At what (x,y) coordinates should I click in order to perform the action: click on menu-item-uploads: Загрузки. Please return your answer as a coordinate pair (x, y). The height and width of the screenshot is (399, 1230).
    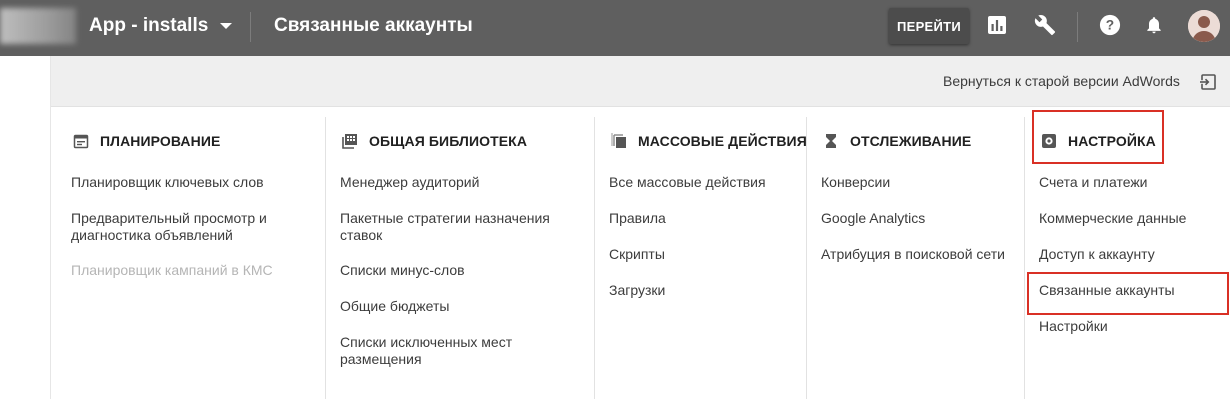
    Looking at the image, I should click on (637, 290).